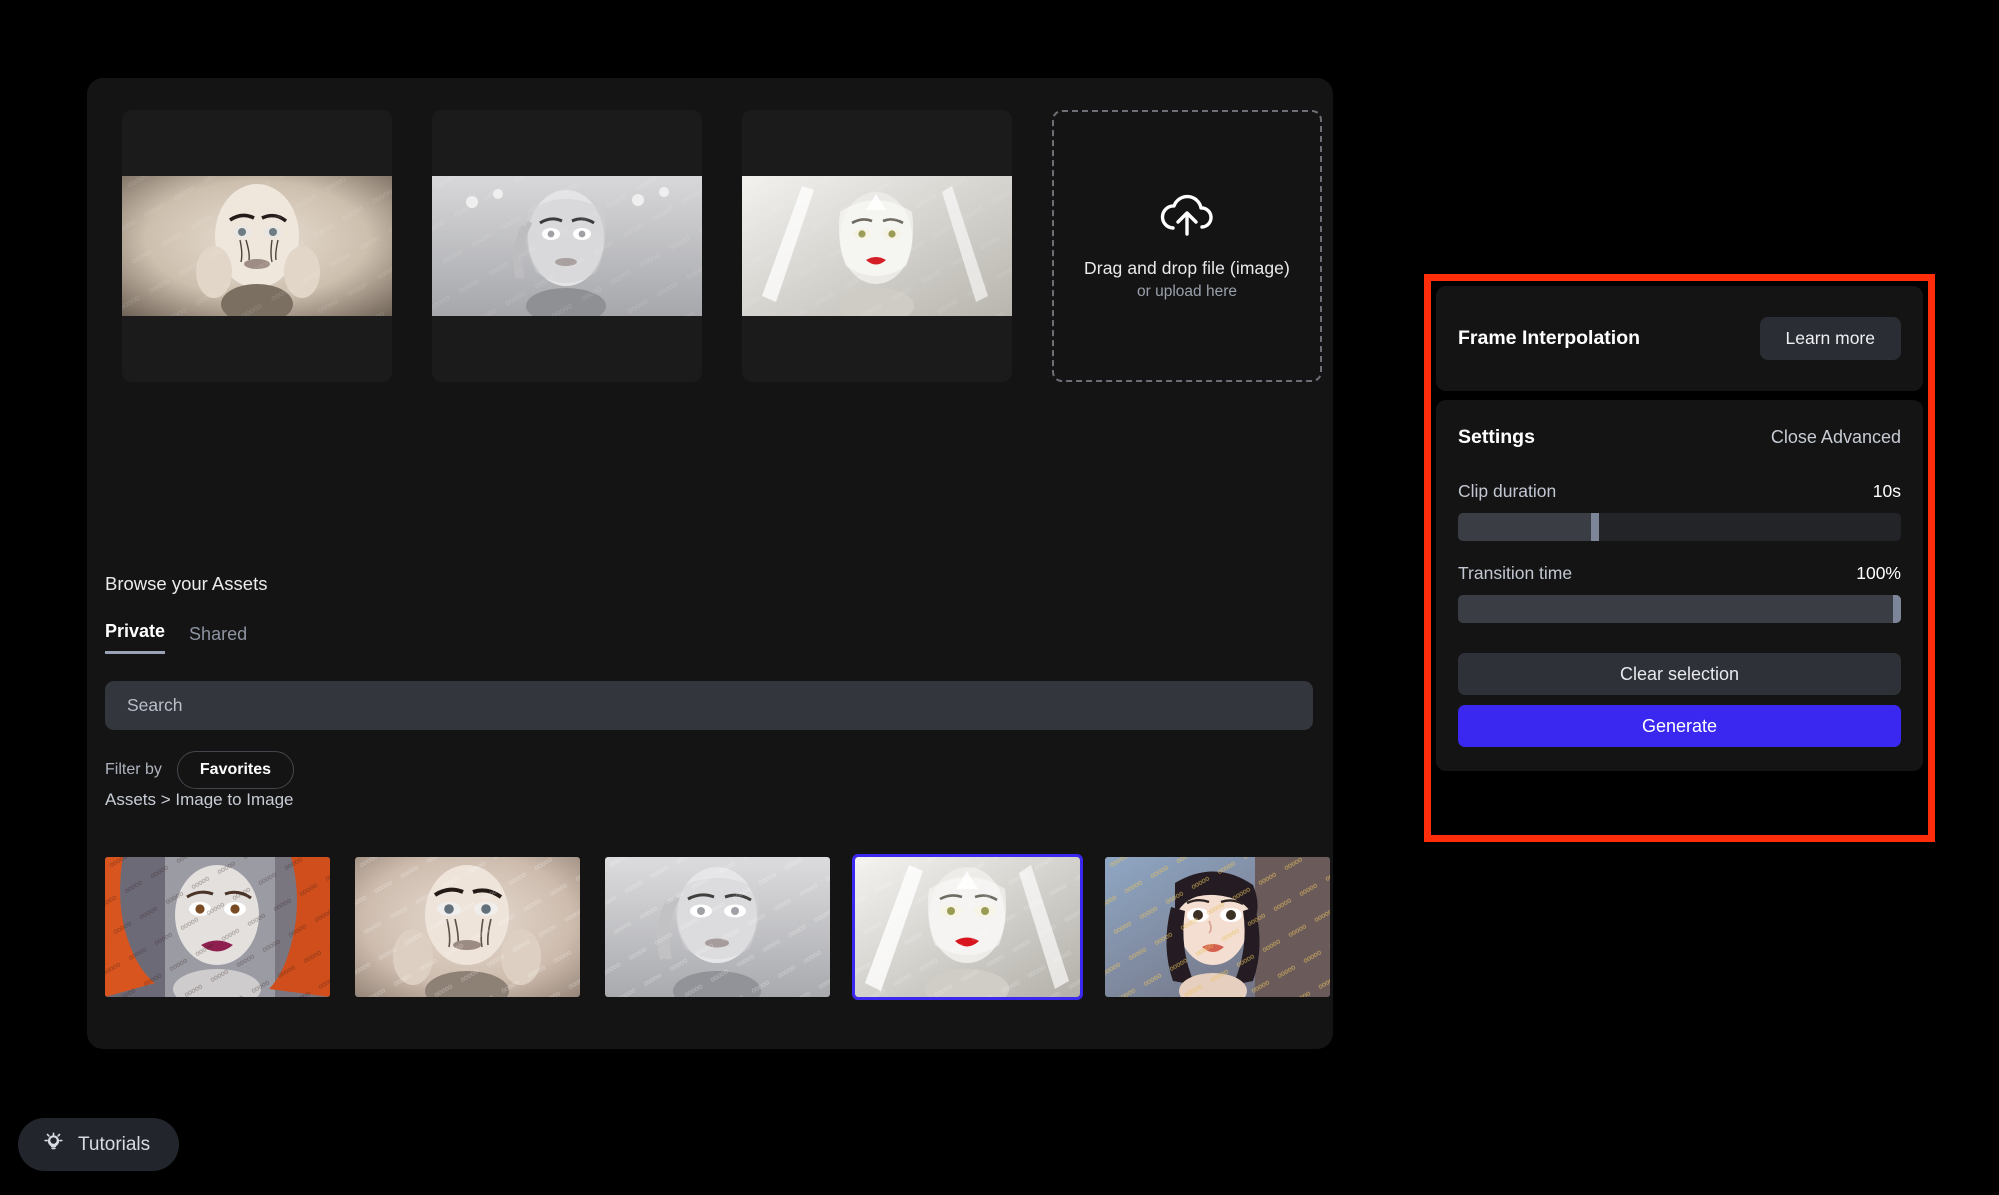  I want to click on close-advanced-toggle: Close Advanced, so click(1836, 437).